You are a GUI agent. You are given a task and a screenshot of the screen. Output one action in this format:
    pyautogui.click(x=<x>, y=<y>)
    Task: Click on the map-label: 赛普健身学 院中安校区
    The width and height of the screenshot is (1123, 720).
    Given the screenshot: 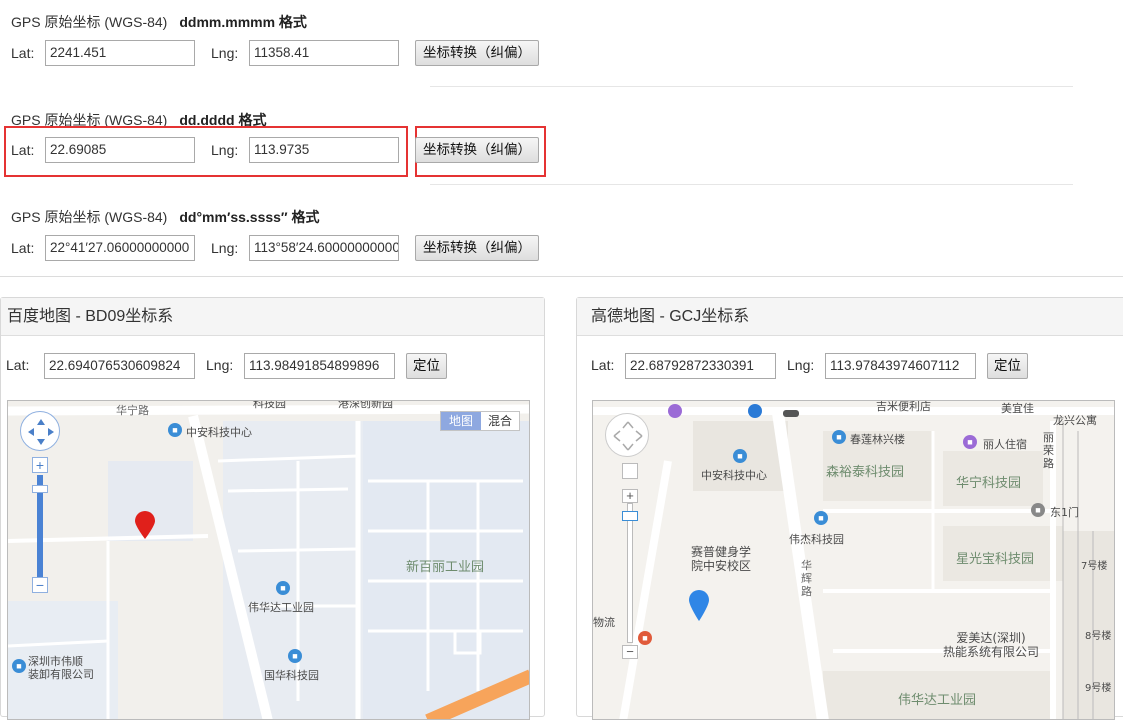 What is the action you would take?
    pyautogui.click(x=721, y=559)
    